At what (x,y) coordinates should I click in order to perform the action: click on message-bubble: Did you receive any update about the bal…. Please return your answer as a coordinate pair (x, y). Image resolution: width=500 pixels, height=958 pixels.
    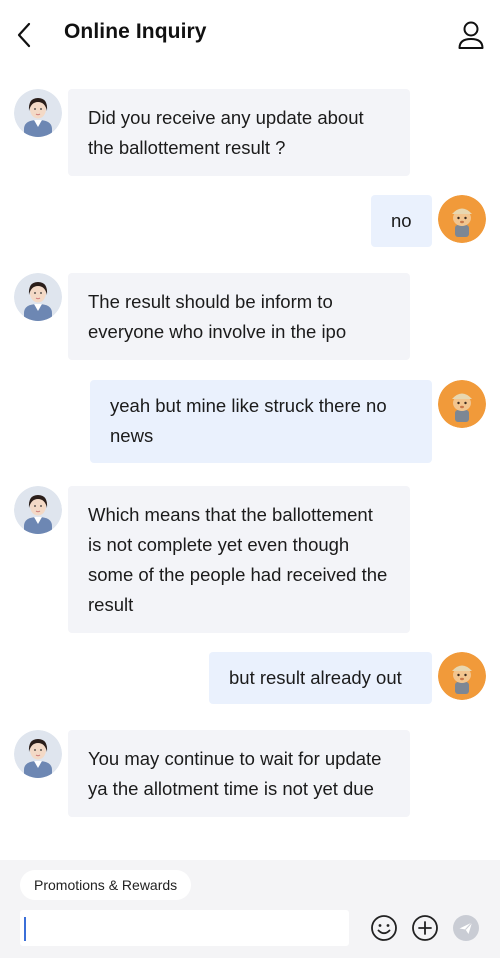
    Looking at the image, I should click on (239, 132).